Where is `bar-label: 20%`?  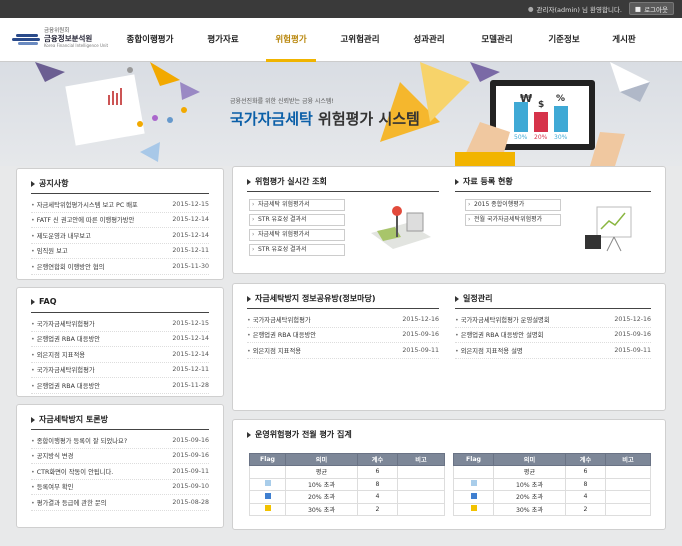 bar-label: 20% is located at coordinates (541, 137).